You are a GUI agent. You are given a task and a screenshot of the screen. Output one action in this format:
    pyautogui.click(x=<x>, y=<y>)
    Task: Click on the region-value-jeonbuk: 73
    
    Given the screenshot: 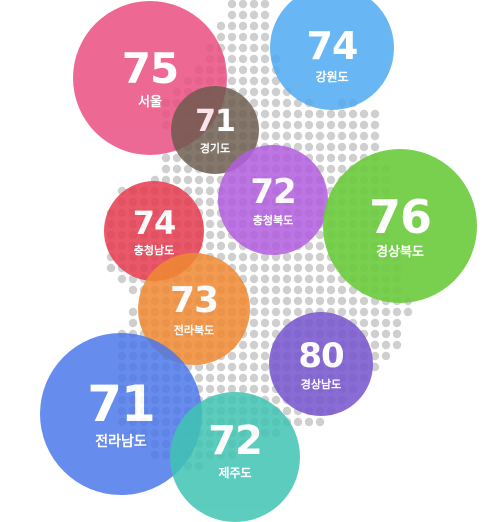 What is the action you would take?
    pyautogui.click(x=194, y=300)
    